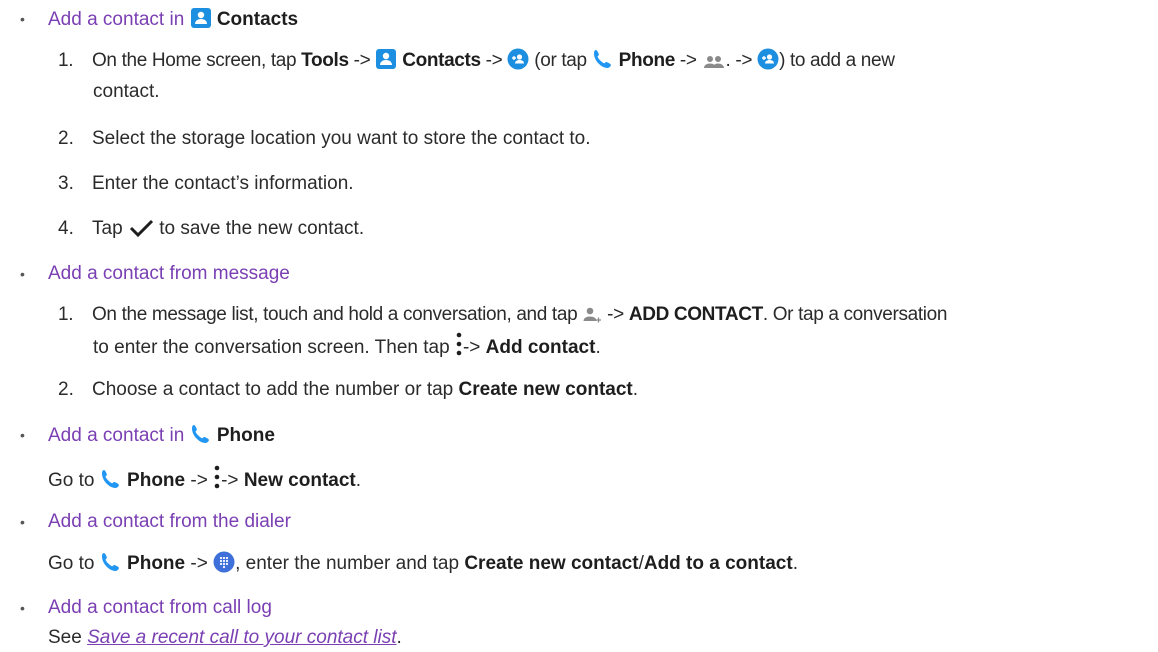 This screenshot has width=1158, height=652. I want to click on step-text: Enter the contact’s information., so click(223, 183).